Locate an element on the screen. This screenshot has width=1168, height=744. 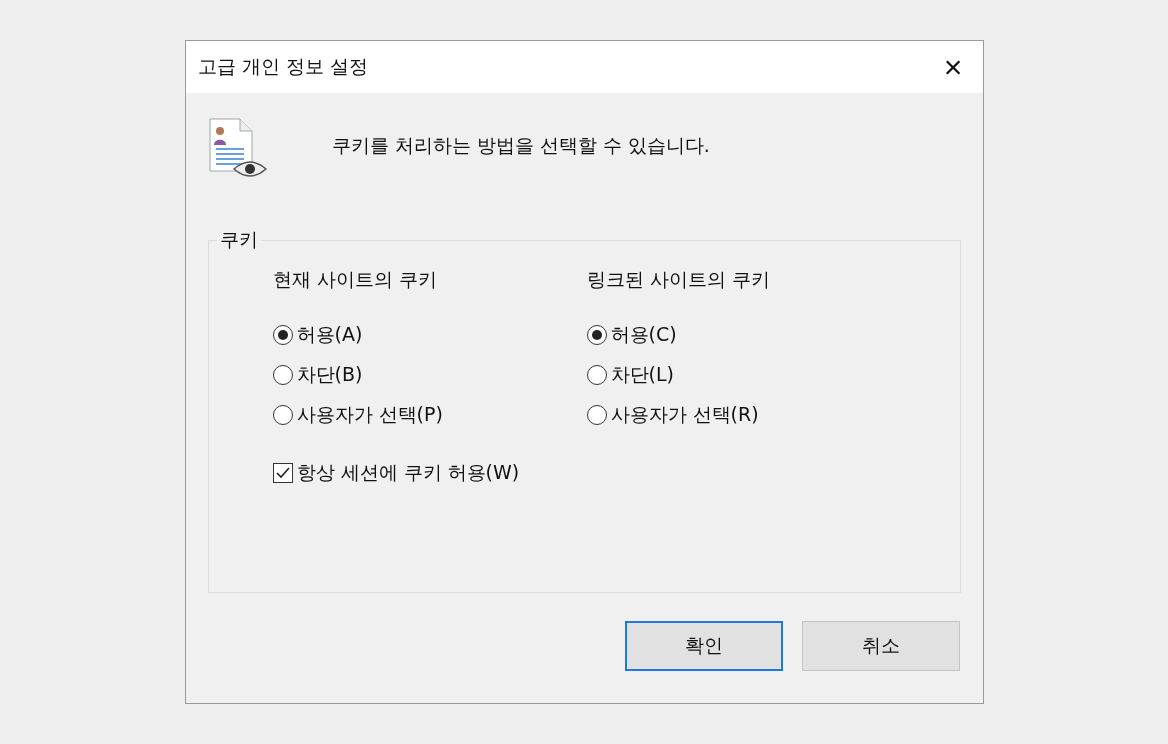
checkbox-icon is located at coordinates (282, 473).